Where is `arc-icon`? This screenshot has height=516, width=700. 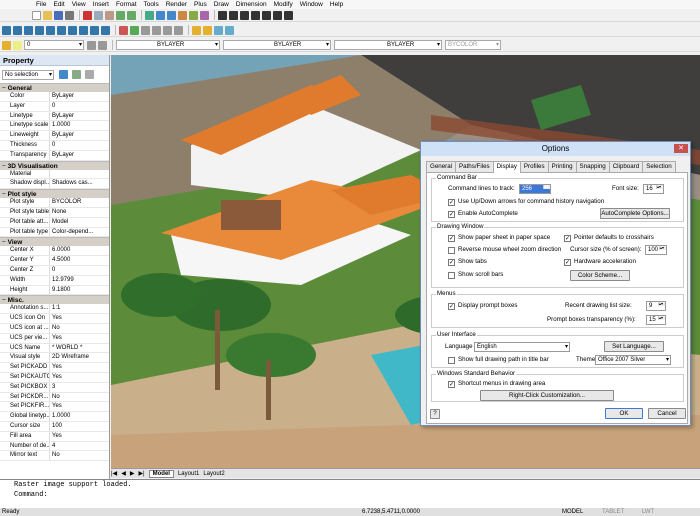 arc-icon is located at coordinates (255, 15).